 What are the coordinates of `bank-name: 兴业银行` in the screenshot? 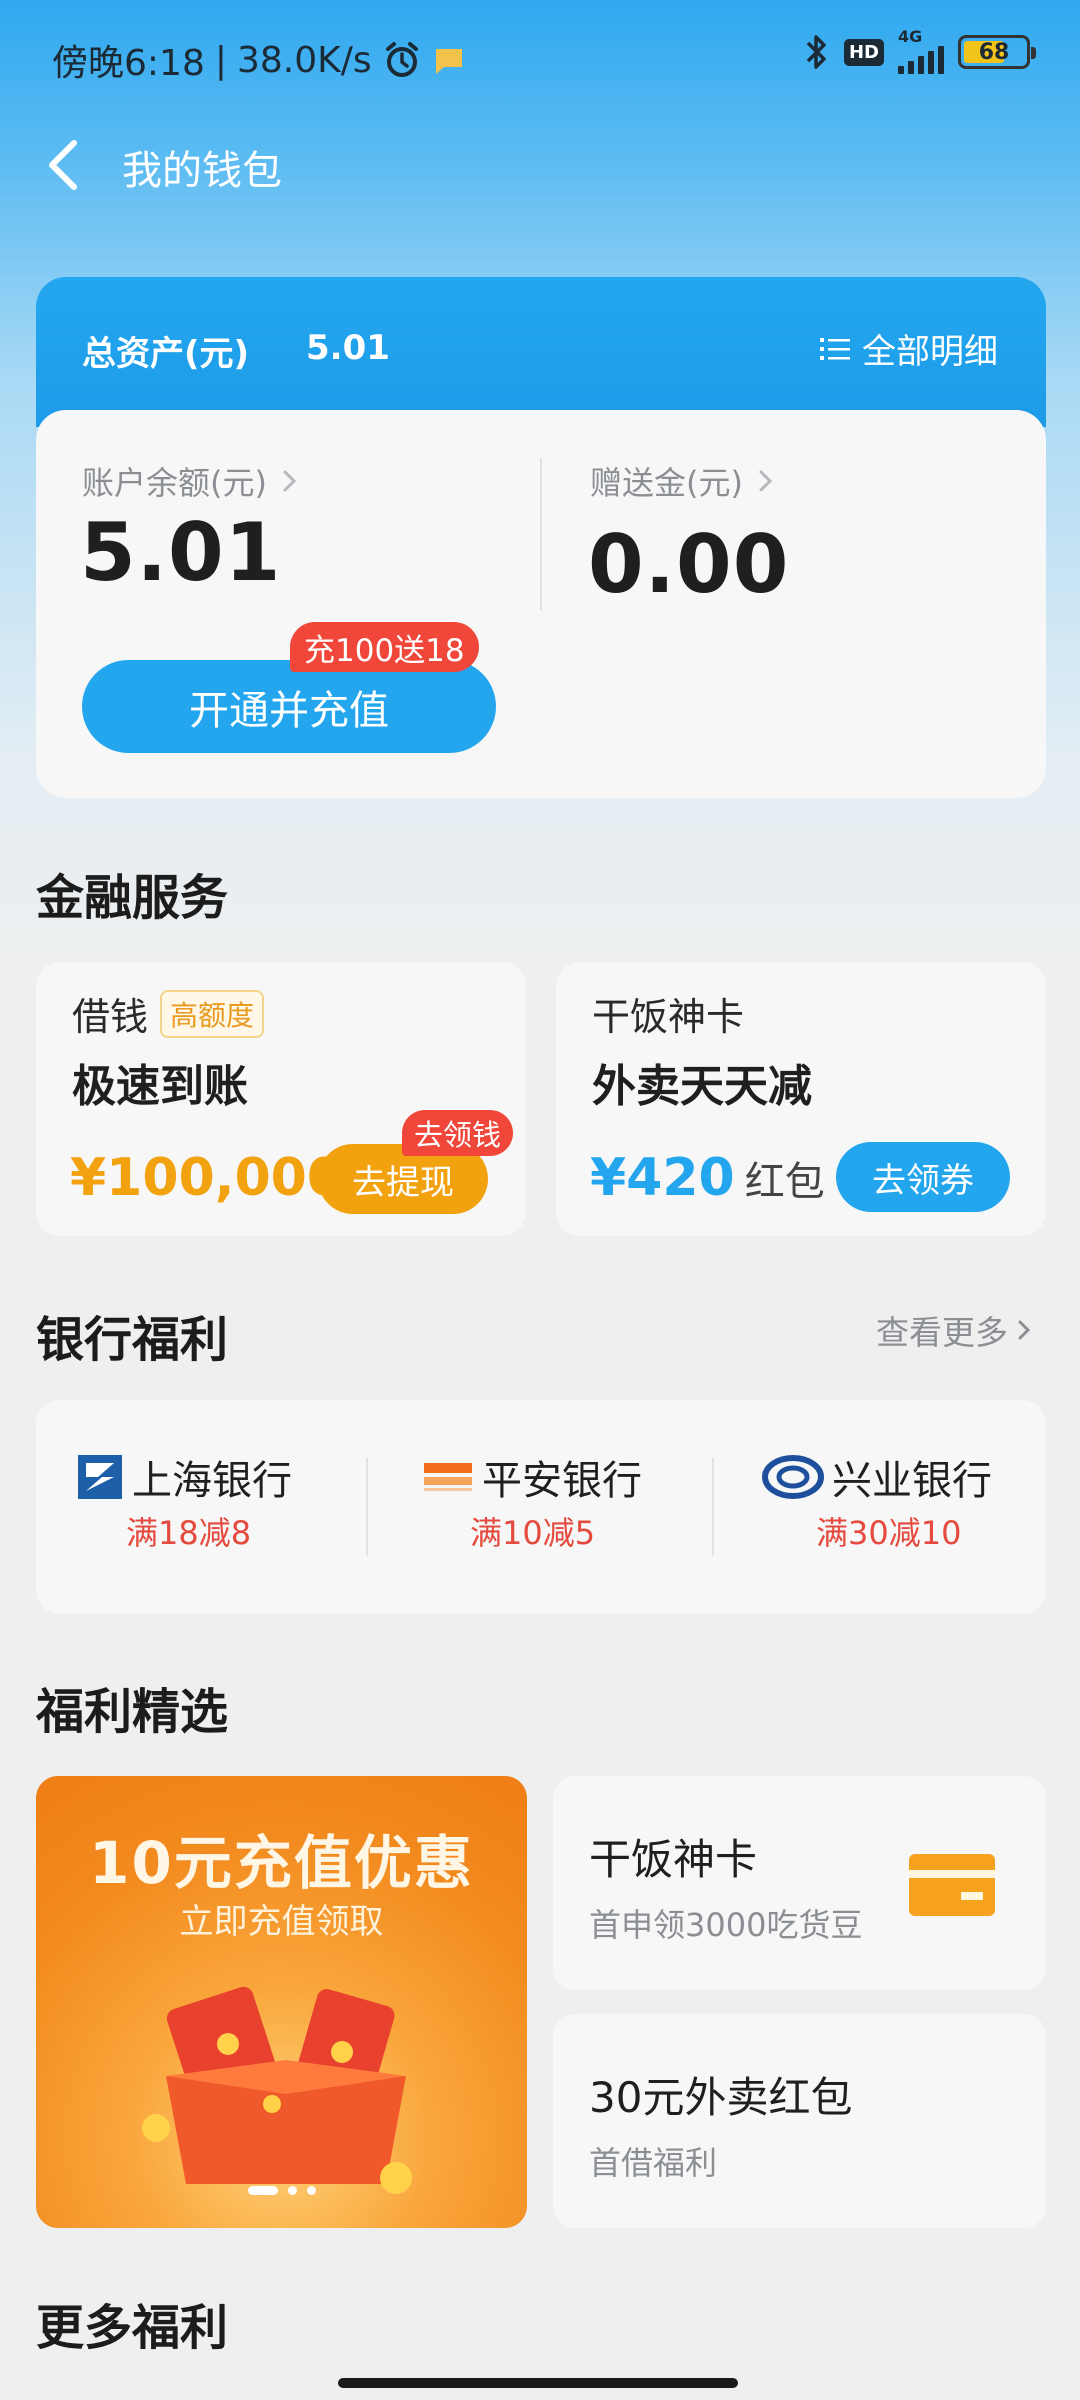 It's located at (912, 1481).